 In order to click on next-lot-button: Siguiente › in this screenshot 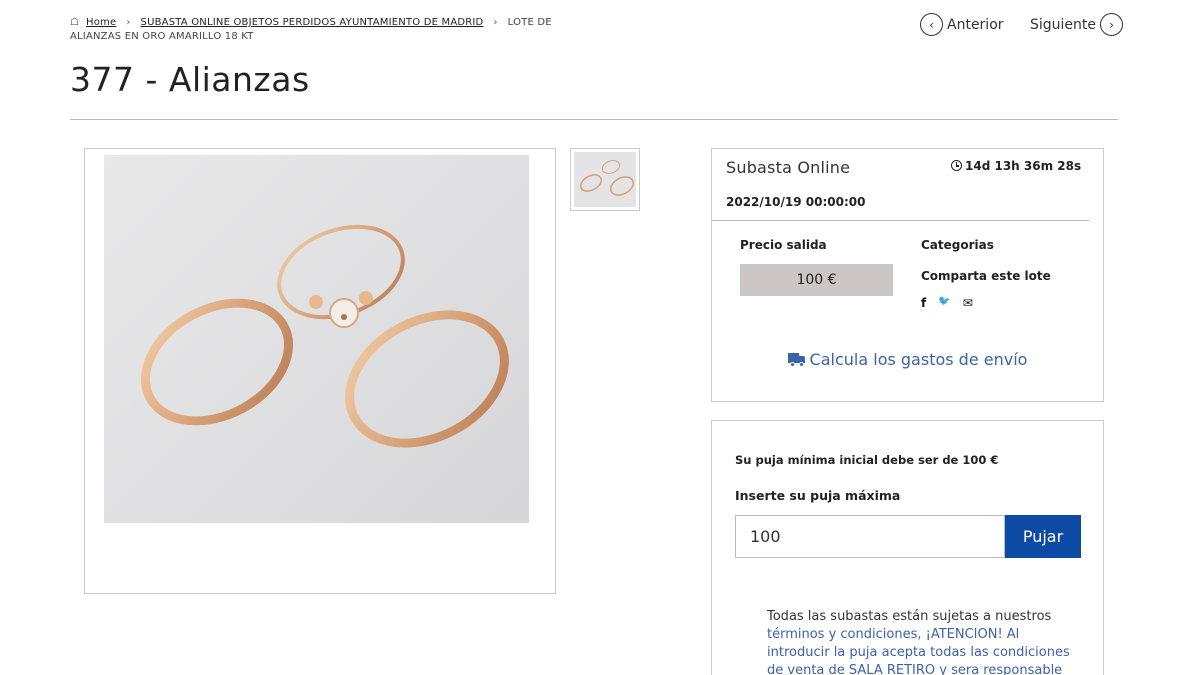, I will do `click(1077, 24)`.